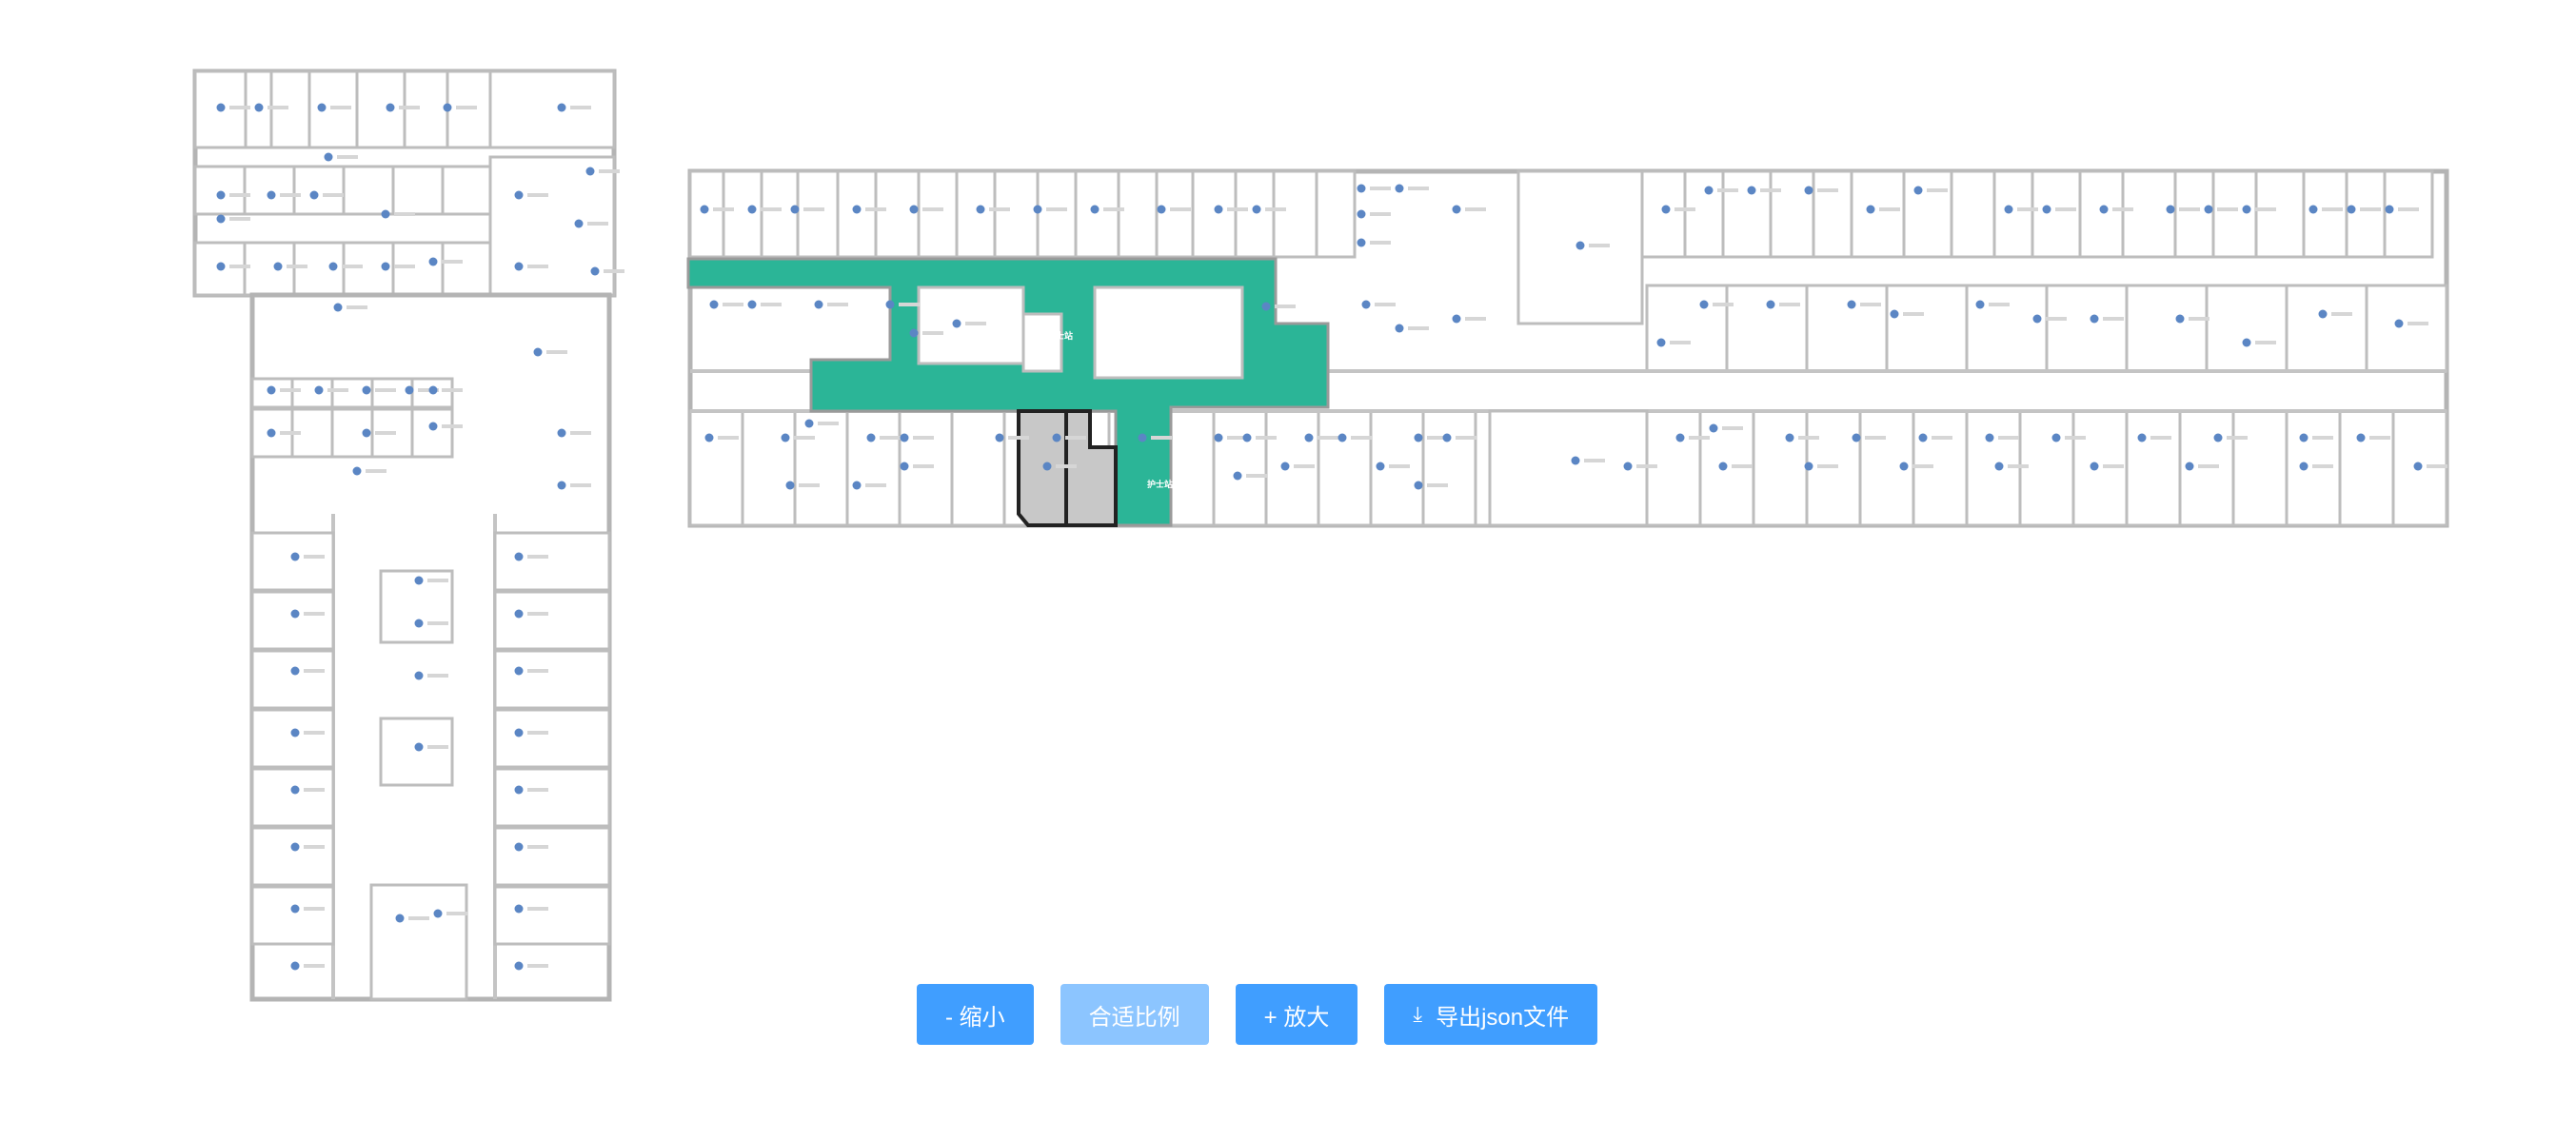 The width and height of the screenshot is (2576, 1140). Describe the element at coordinates (975, 1017) in the screenshot. I see `zoom-out-label: - 缩小` at that location.